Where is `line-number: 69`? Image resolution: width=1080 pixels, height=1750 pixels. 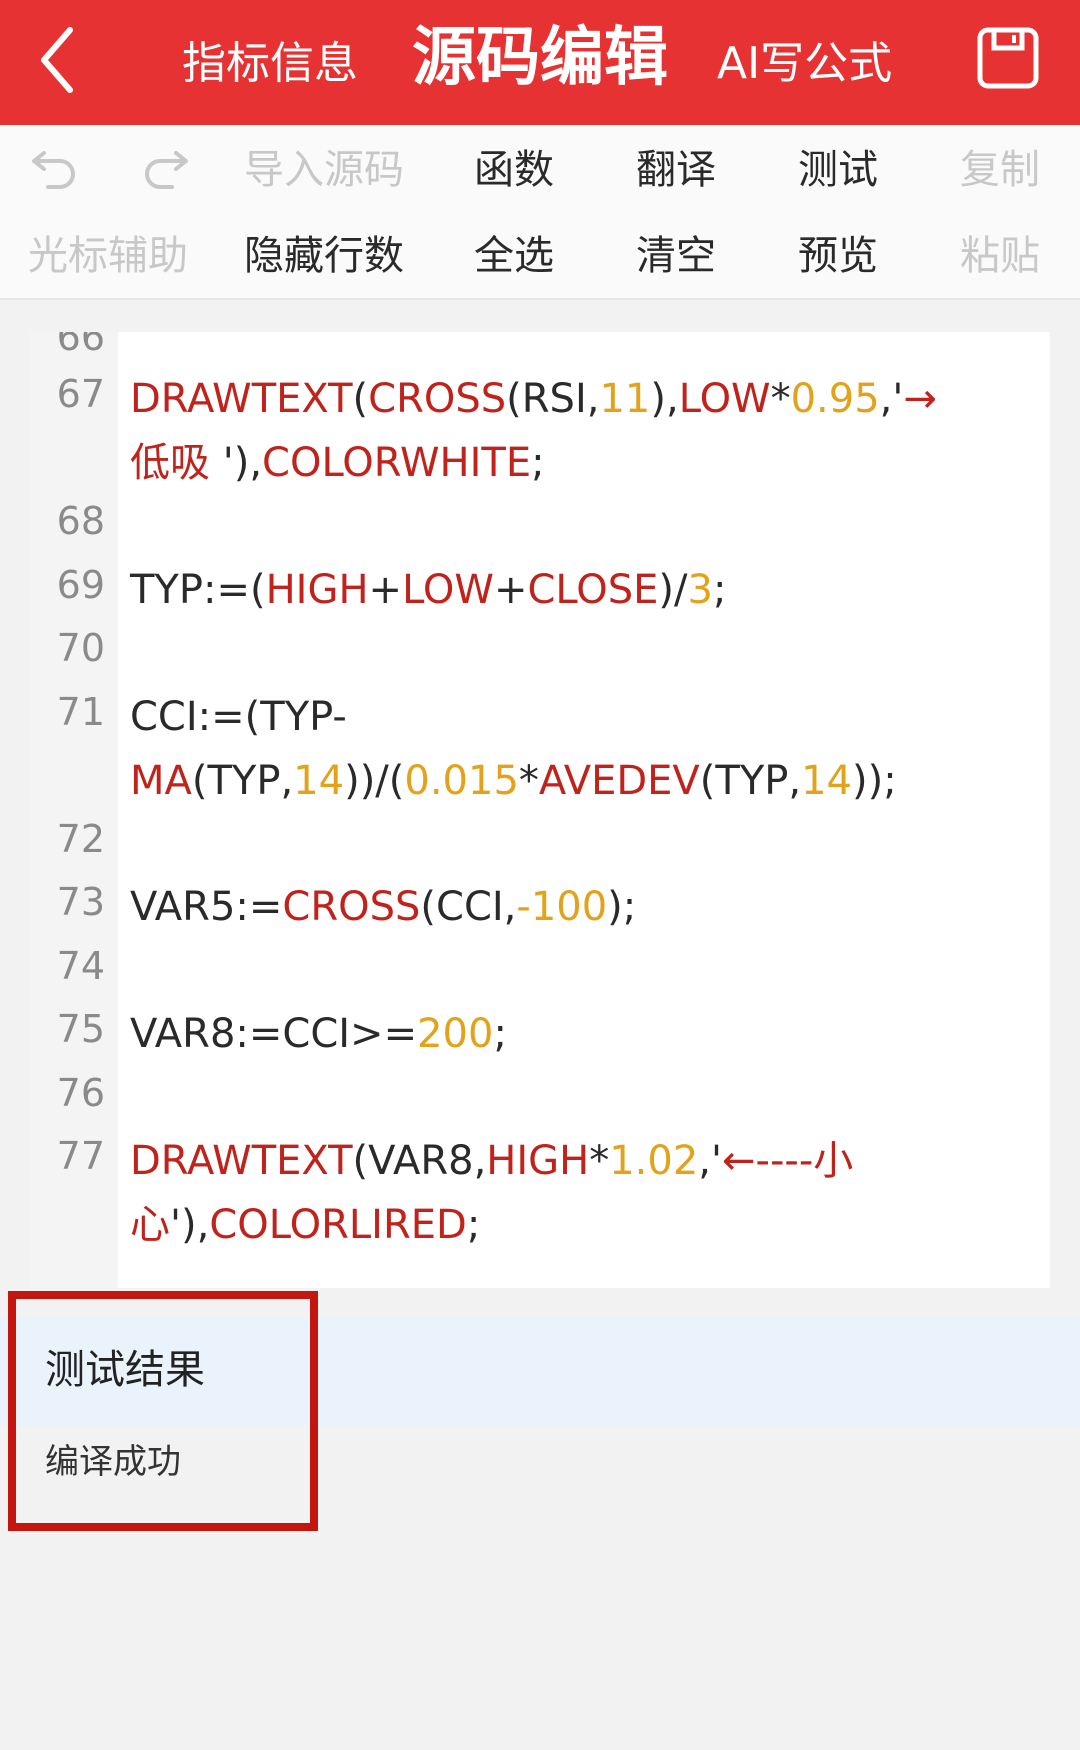 line-number: 69 is located at coordinates (80, 585).